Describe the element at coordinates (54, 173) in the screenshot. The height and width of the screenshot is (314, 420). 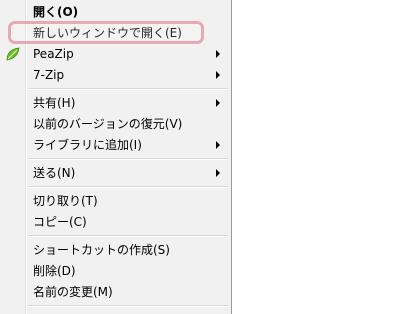
I see `menu-item-label: 送る(N)` at that location.